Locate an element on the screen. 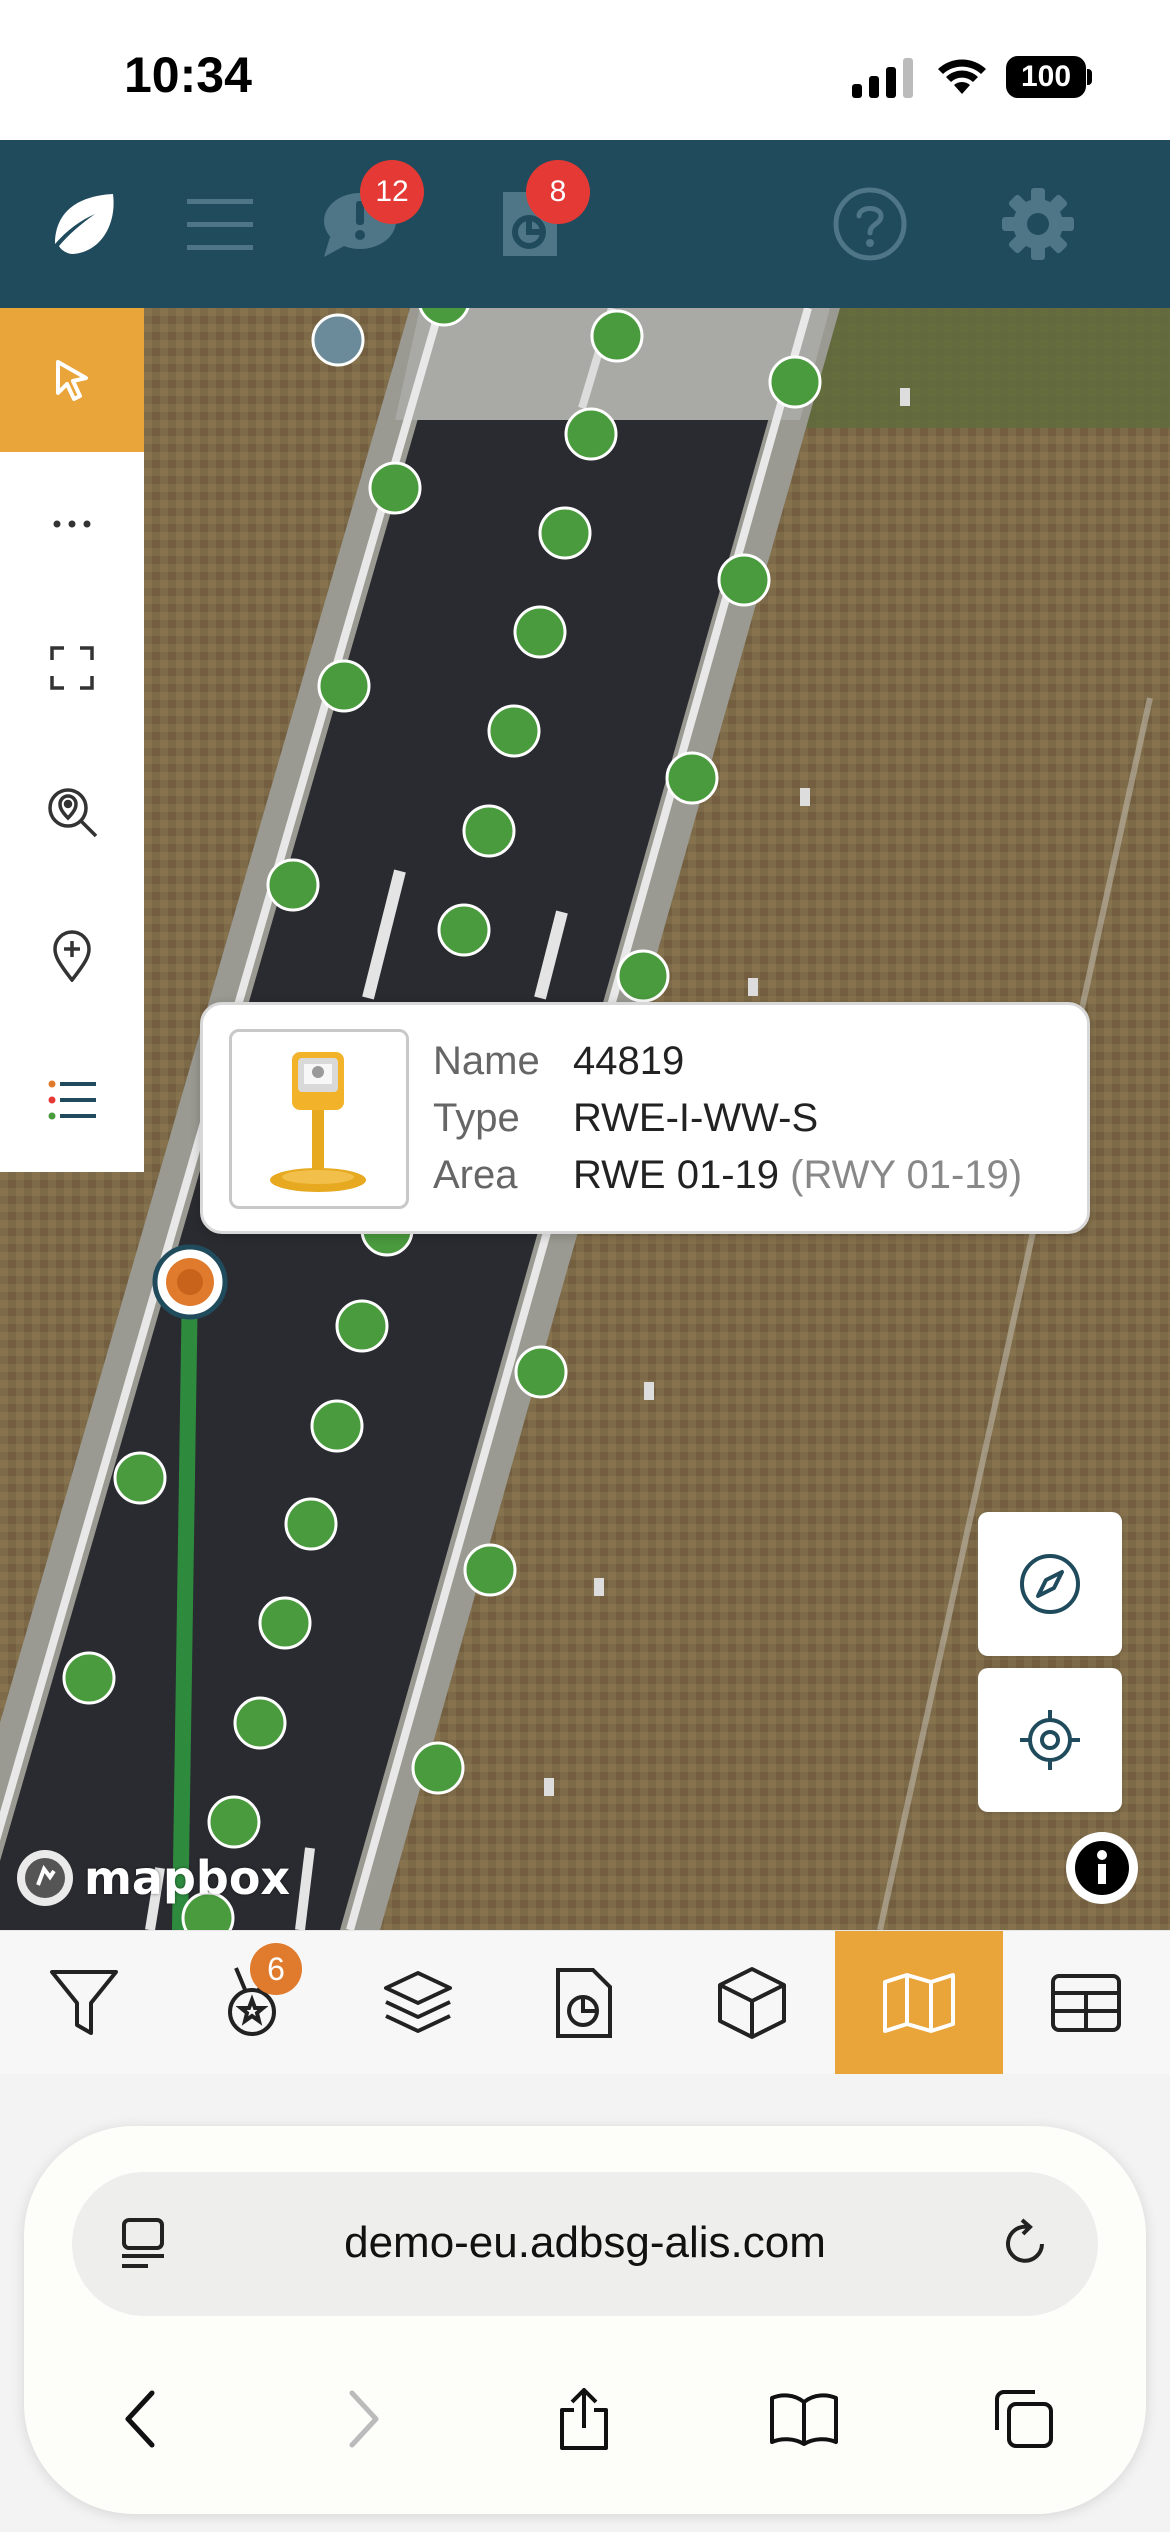 The width and height of the screenshot is (1170, 2532). bookmarks-button is located at coordinates (804, 2419).